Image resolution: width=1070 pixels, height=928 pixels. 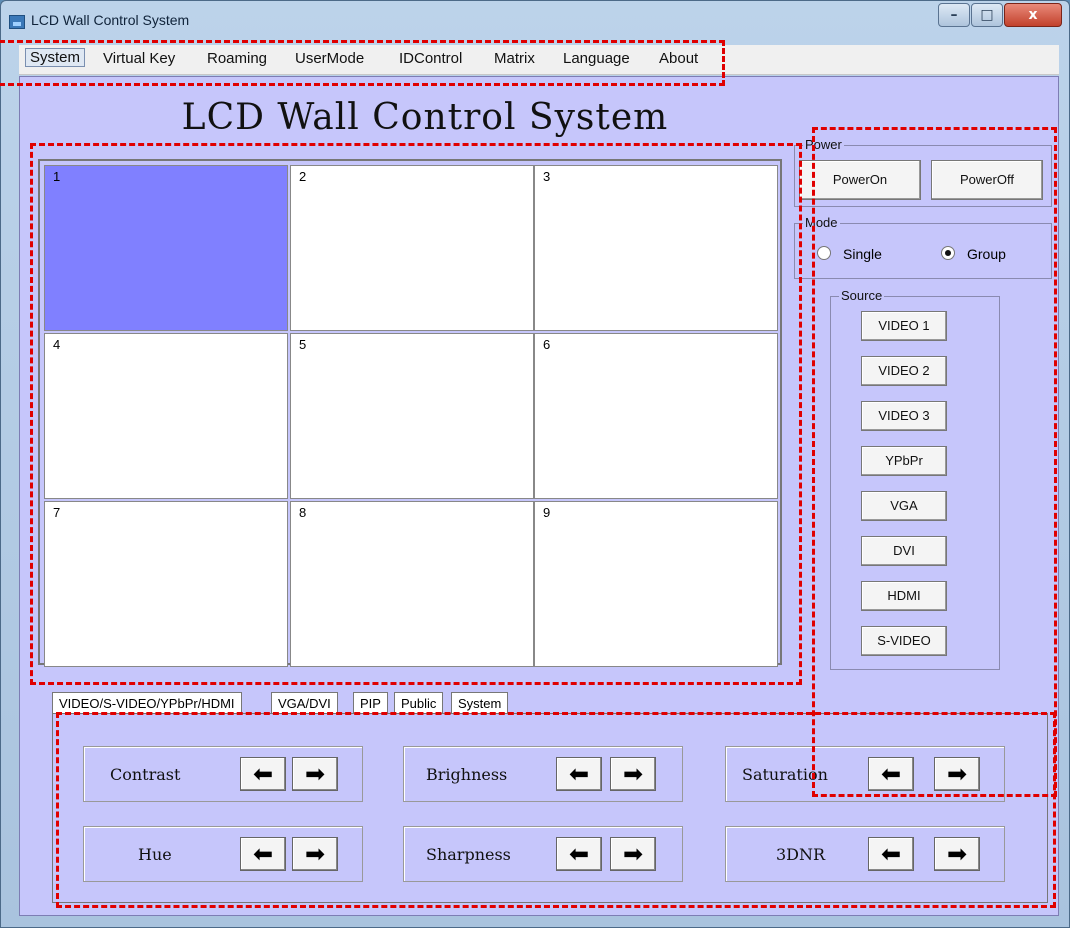 I want to click on tab-system: System, so click(x=480, y=703).